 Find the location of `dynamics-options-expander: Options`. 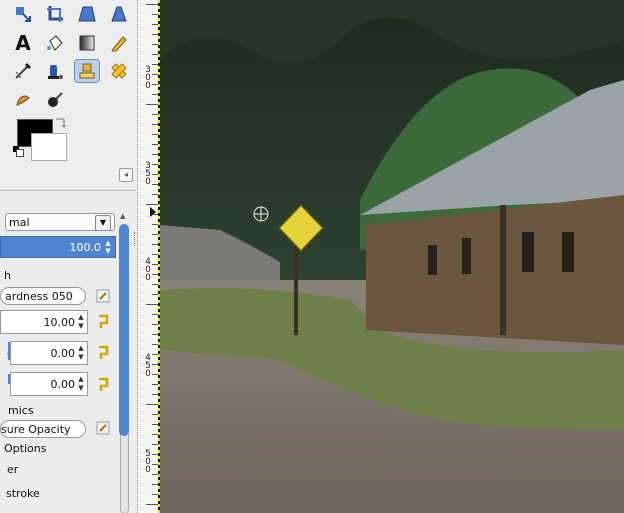

dynamics-options-expander: Options is located at coordinates (25, 448).